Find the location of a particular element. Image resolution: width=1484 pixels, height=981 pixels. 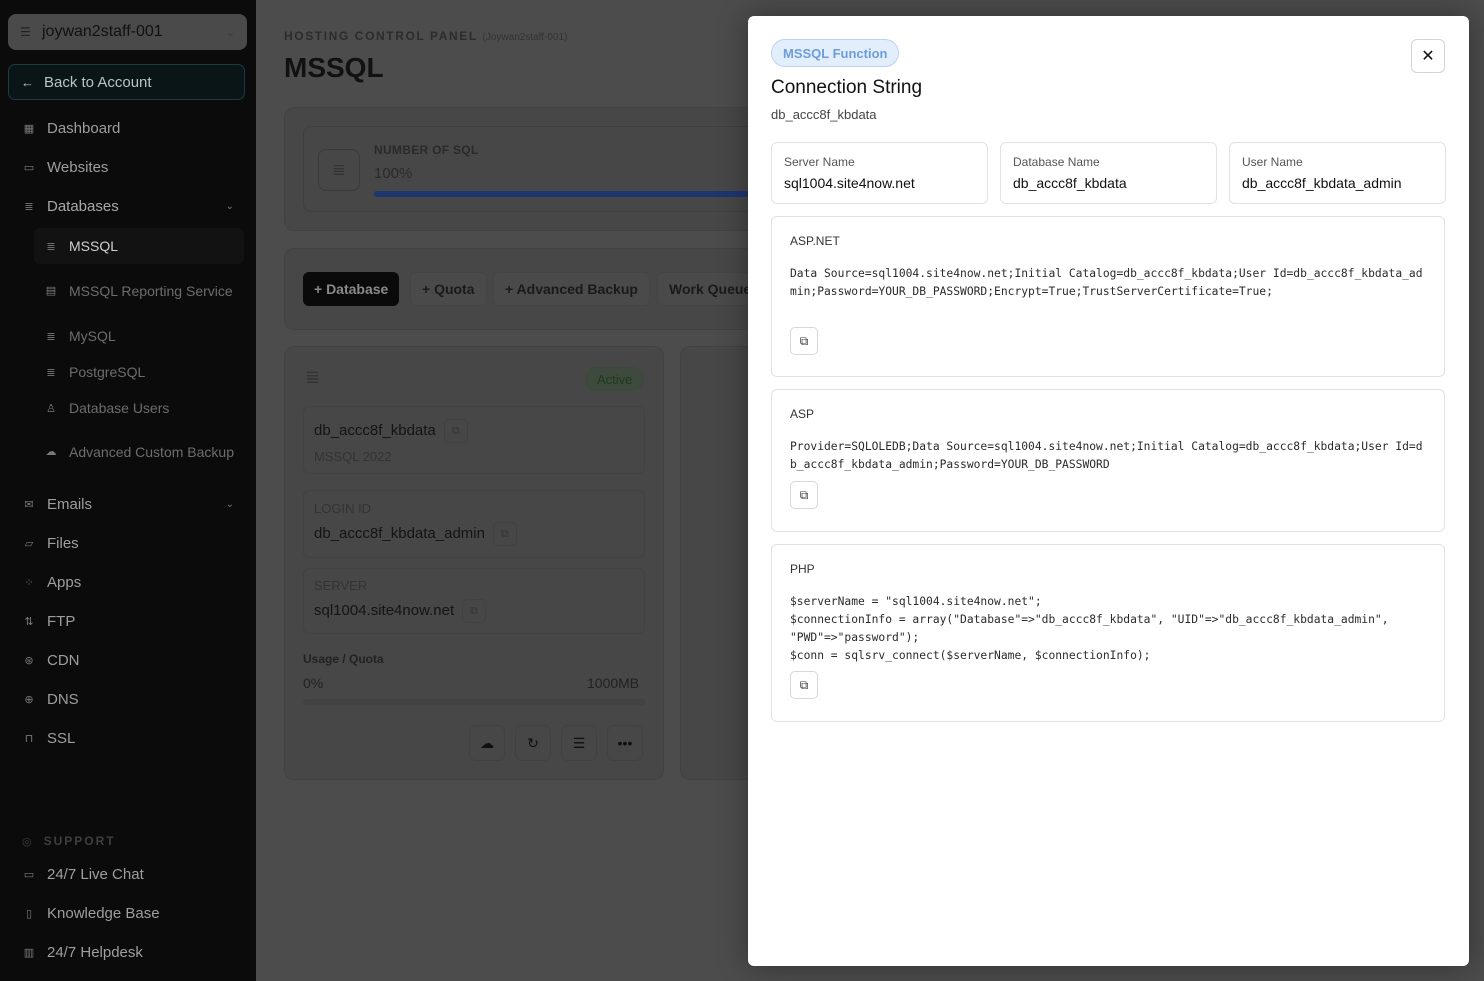

sidebar-item-cdn: ⊛ CDN is located at coordinates (128, 660).